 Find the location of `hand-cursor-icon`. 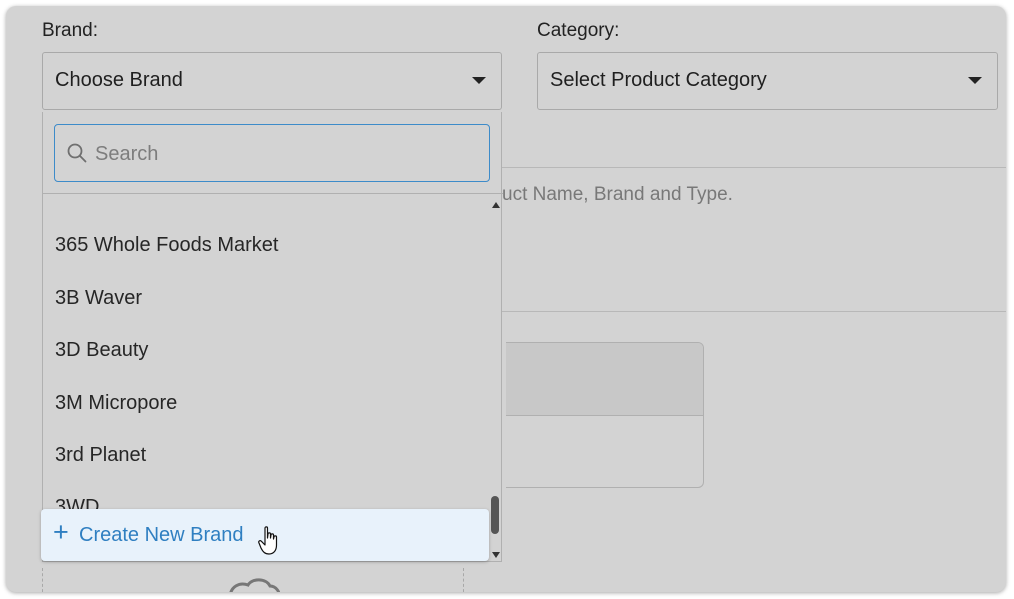

hand-cursor-icon is located at coordinates (268, 540).